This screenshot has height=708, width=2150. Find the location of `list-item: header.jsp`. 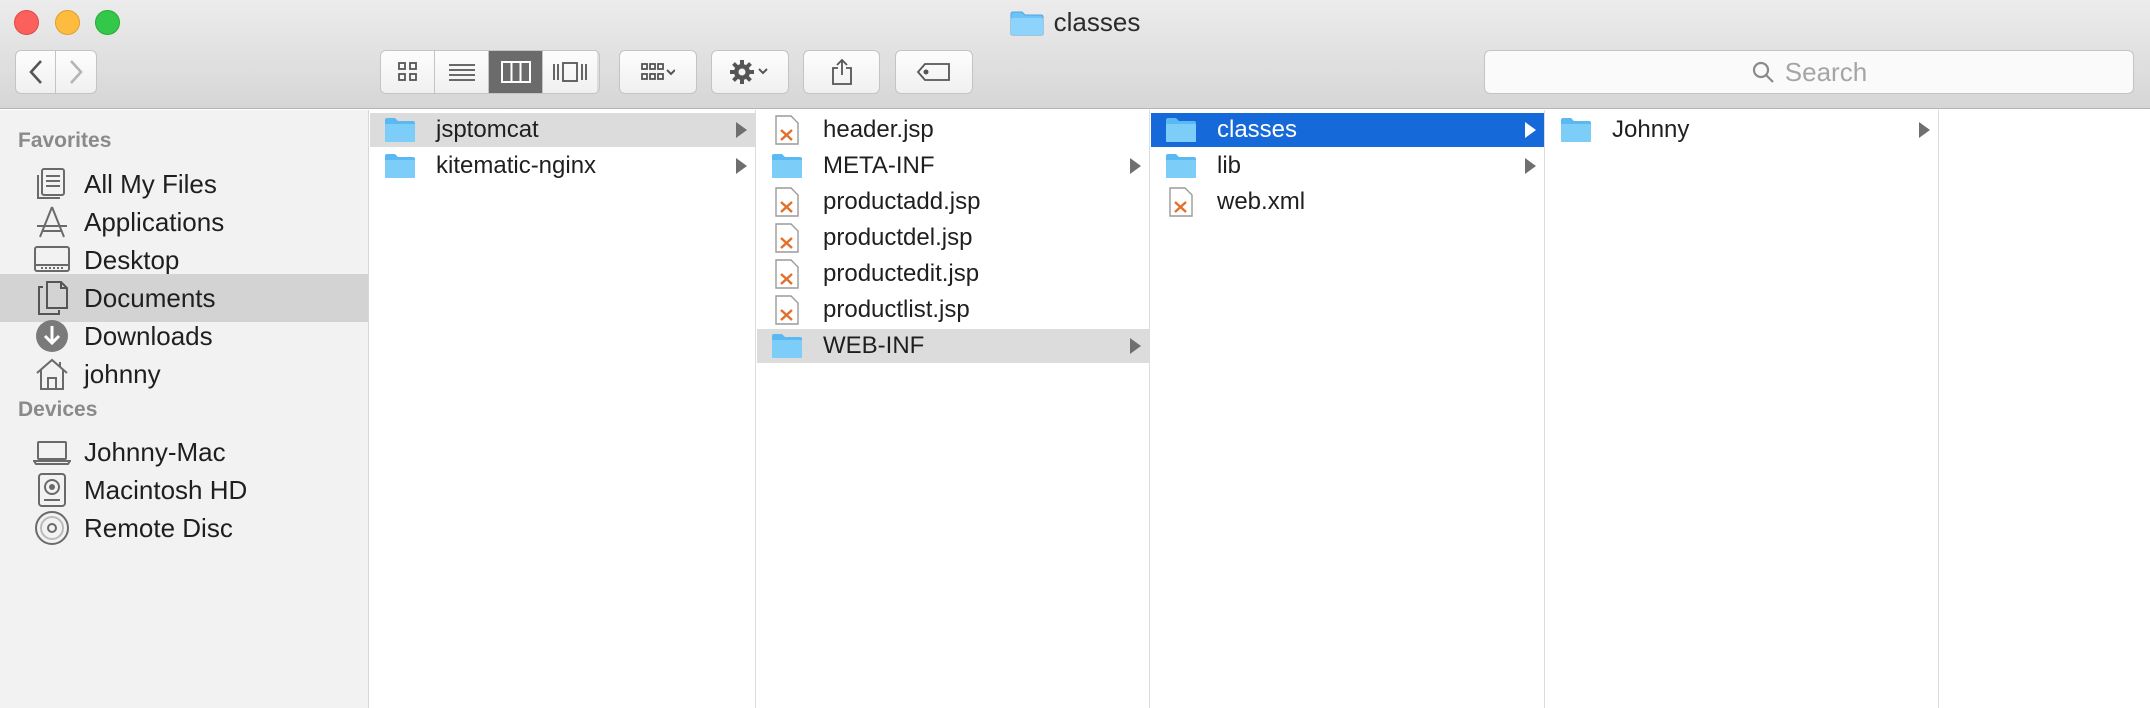

list-item: header.jsp is located at coordinates (953, 130).